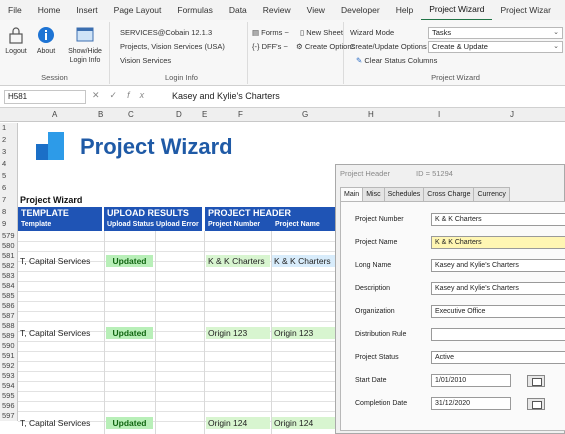  I want to click on column-header: C, so click(131, 114).